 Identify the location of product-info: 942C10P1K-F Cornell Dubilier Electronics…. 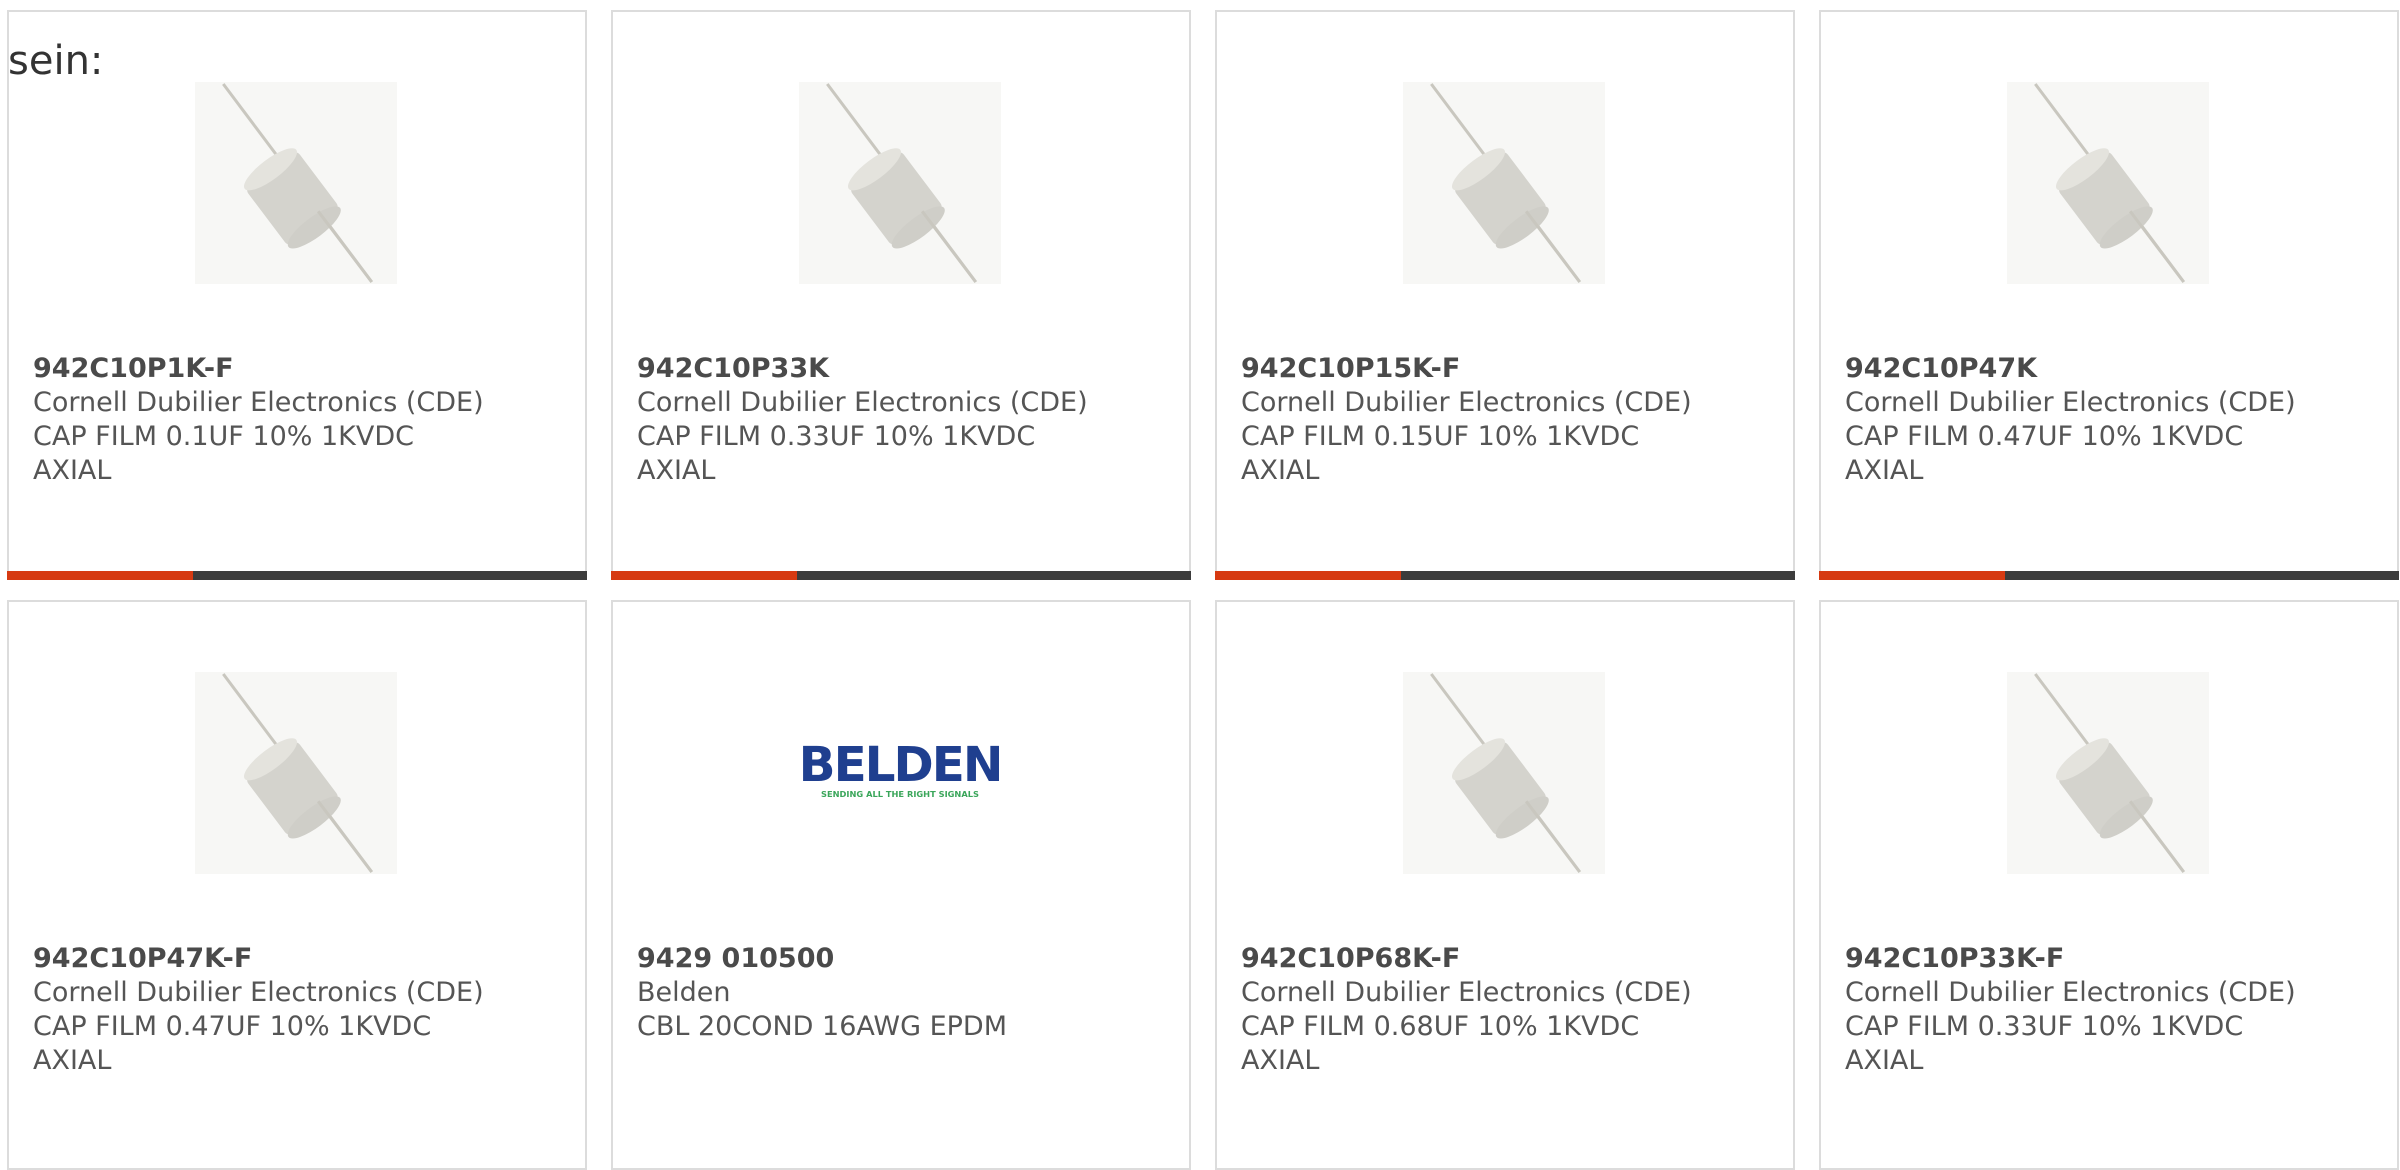
(299, 420).